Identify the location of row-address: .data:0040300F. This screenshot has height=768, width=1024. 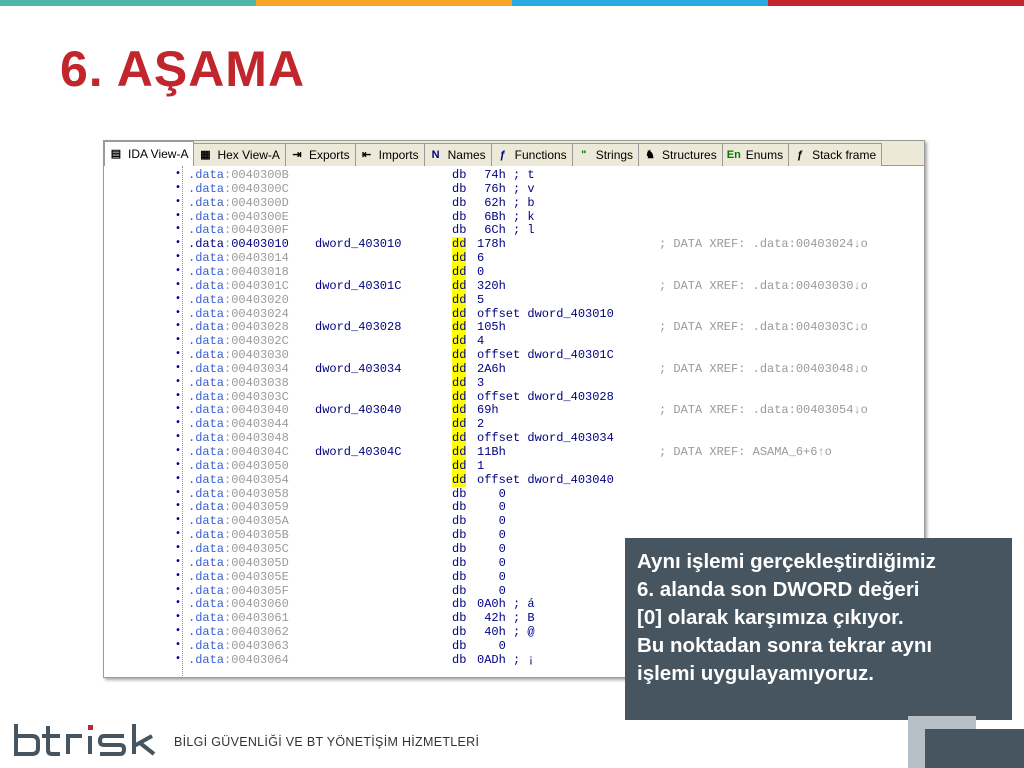
(238, 230).